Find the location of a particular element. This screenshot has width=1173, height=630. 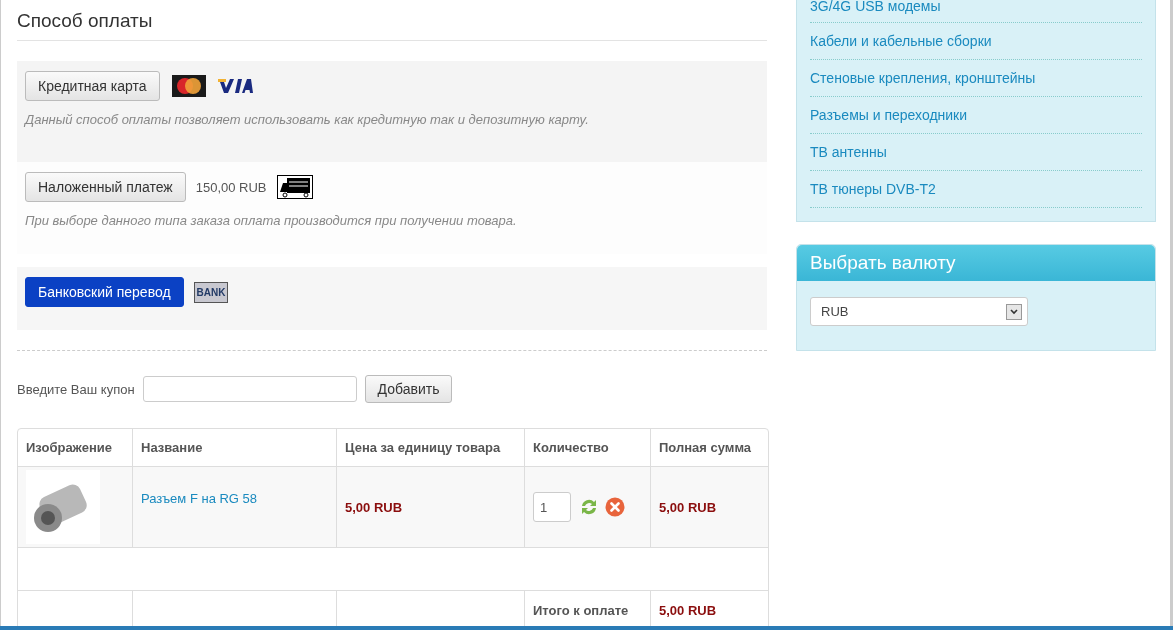

category-link: Стеновые крепления, кронштейны is located at coordinates (976, 78).